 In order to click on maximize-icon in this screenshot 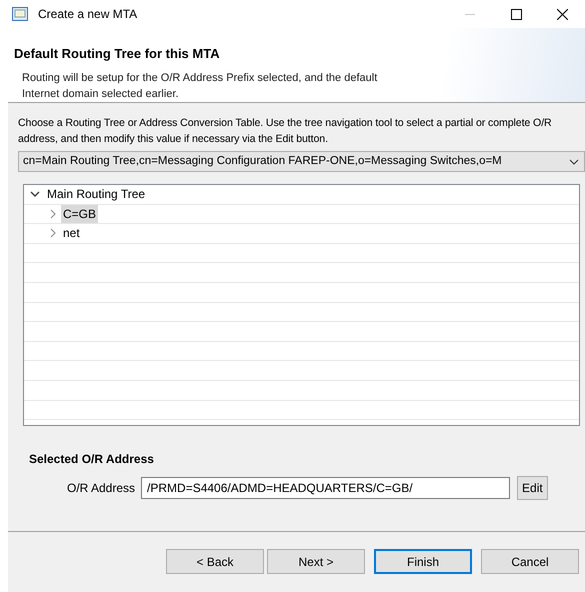, I will do `click(516, 14)`.